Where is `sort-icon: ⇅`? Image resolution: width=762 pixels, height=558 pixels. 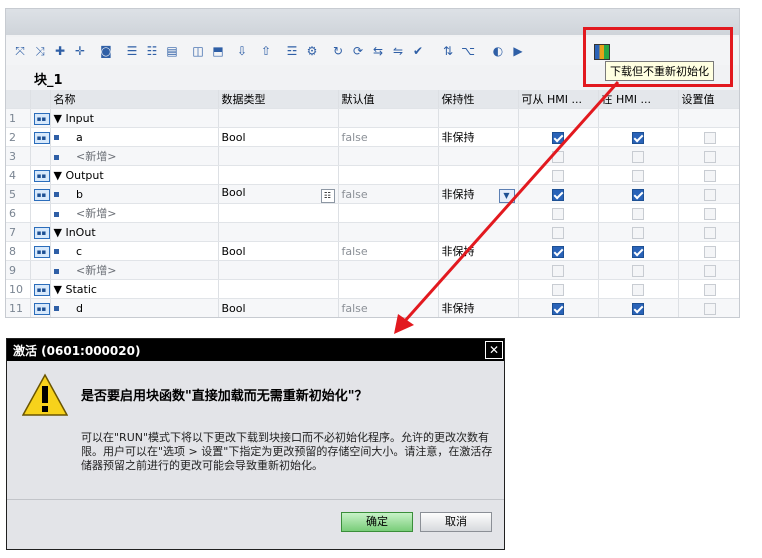 sort-icon: ⇅ is located at coordinates (448, 51).